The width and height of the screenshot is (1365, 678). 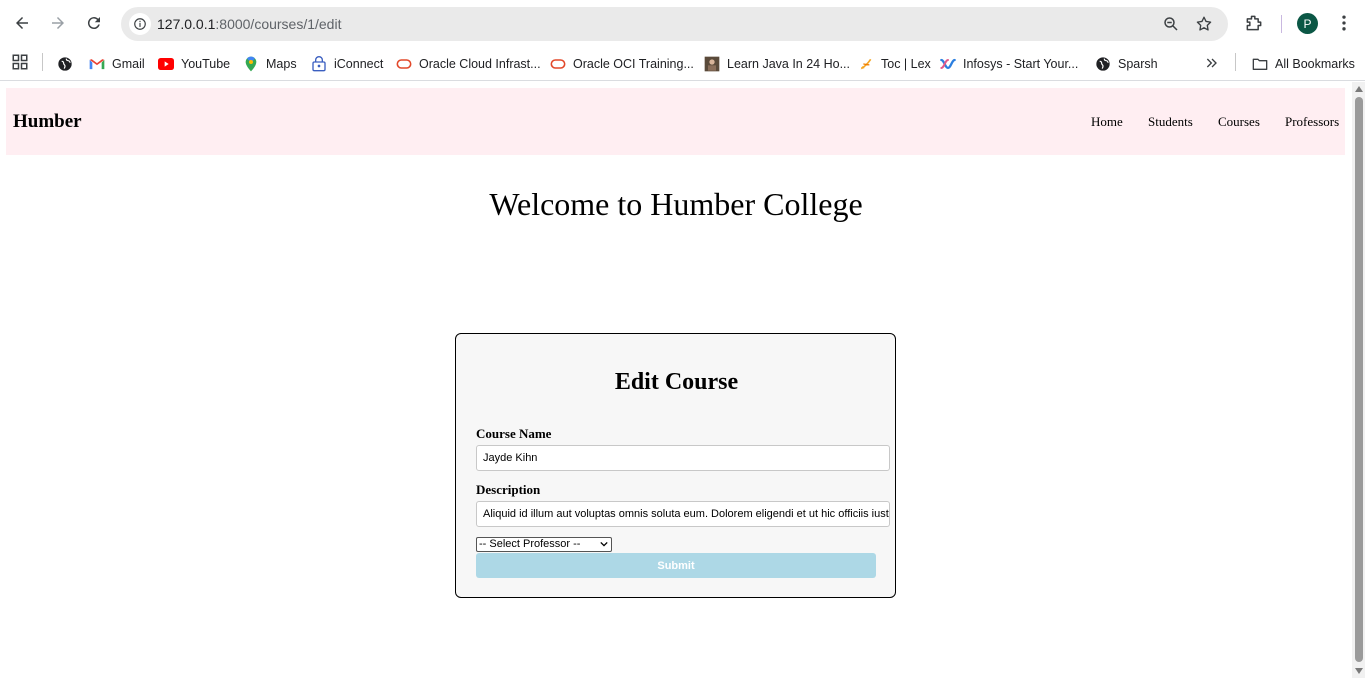 I want to click on profile-avatar: P, so click(x=1307, y=23).